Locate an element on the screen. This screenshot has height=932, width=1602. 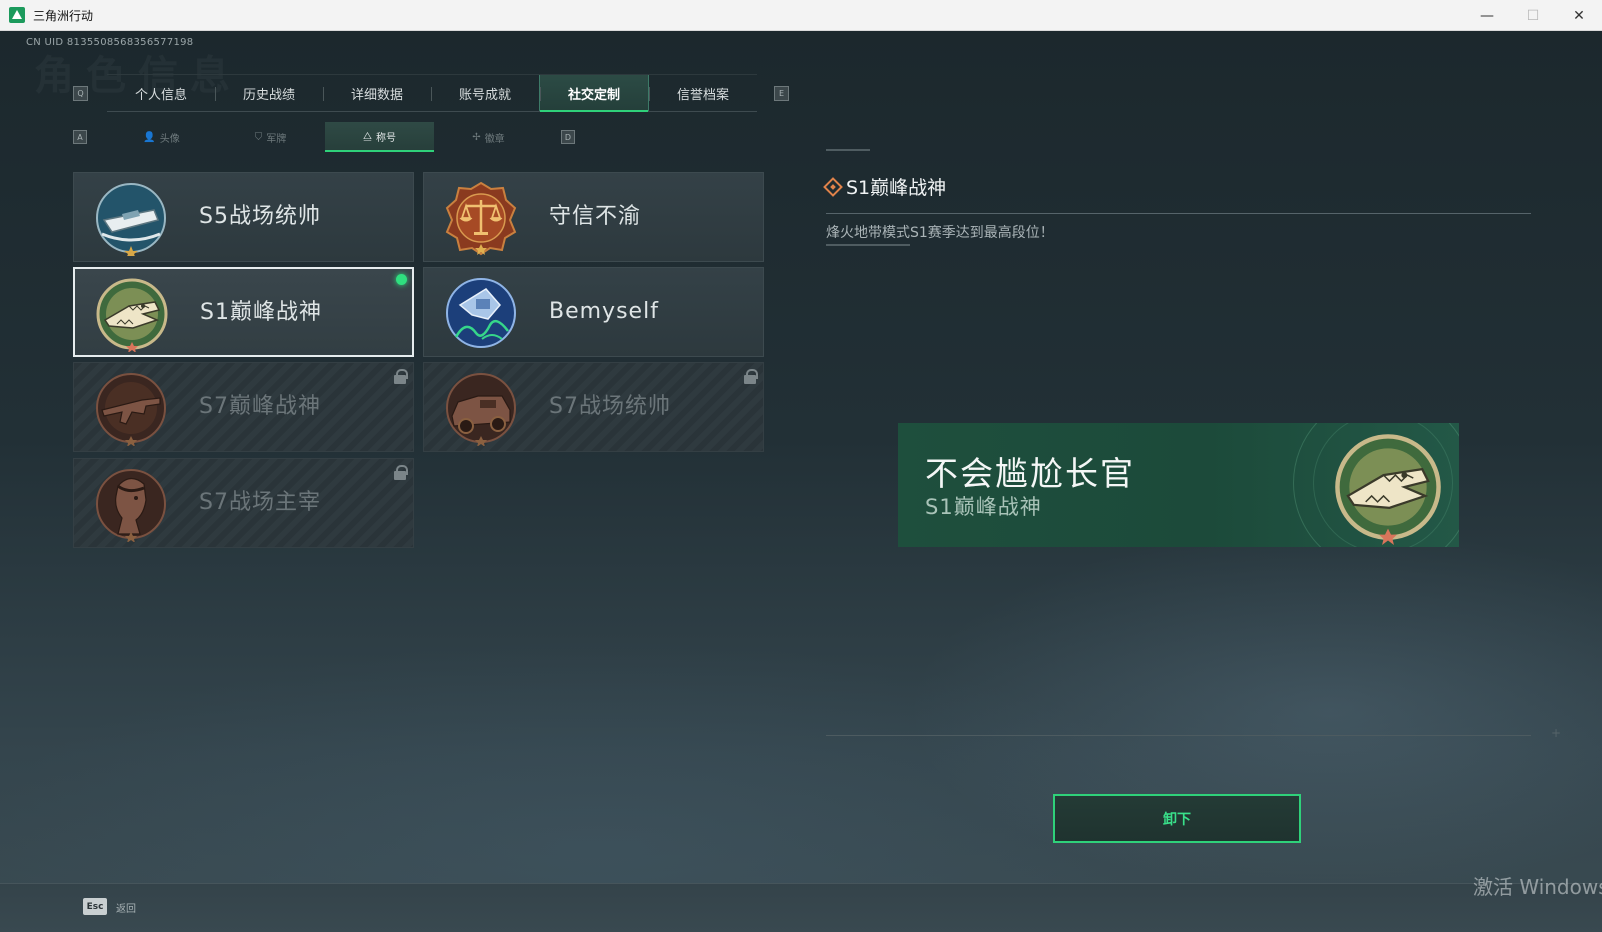
tab-achievements: 账号成就 is located at coordinates (485, 93).